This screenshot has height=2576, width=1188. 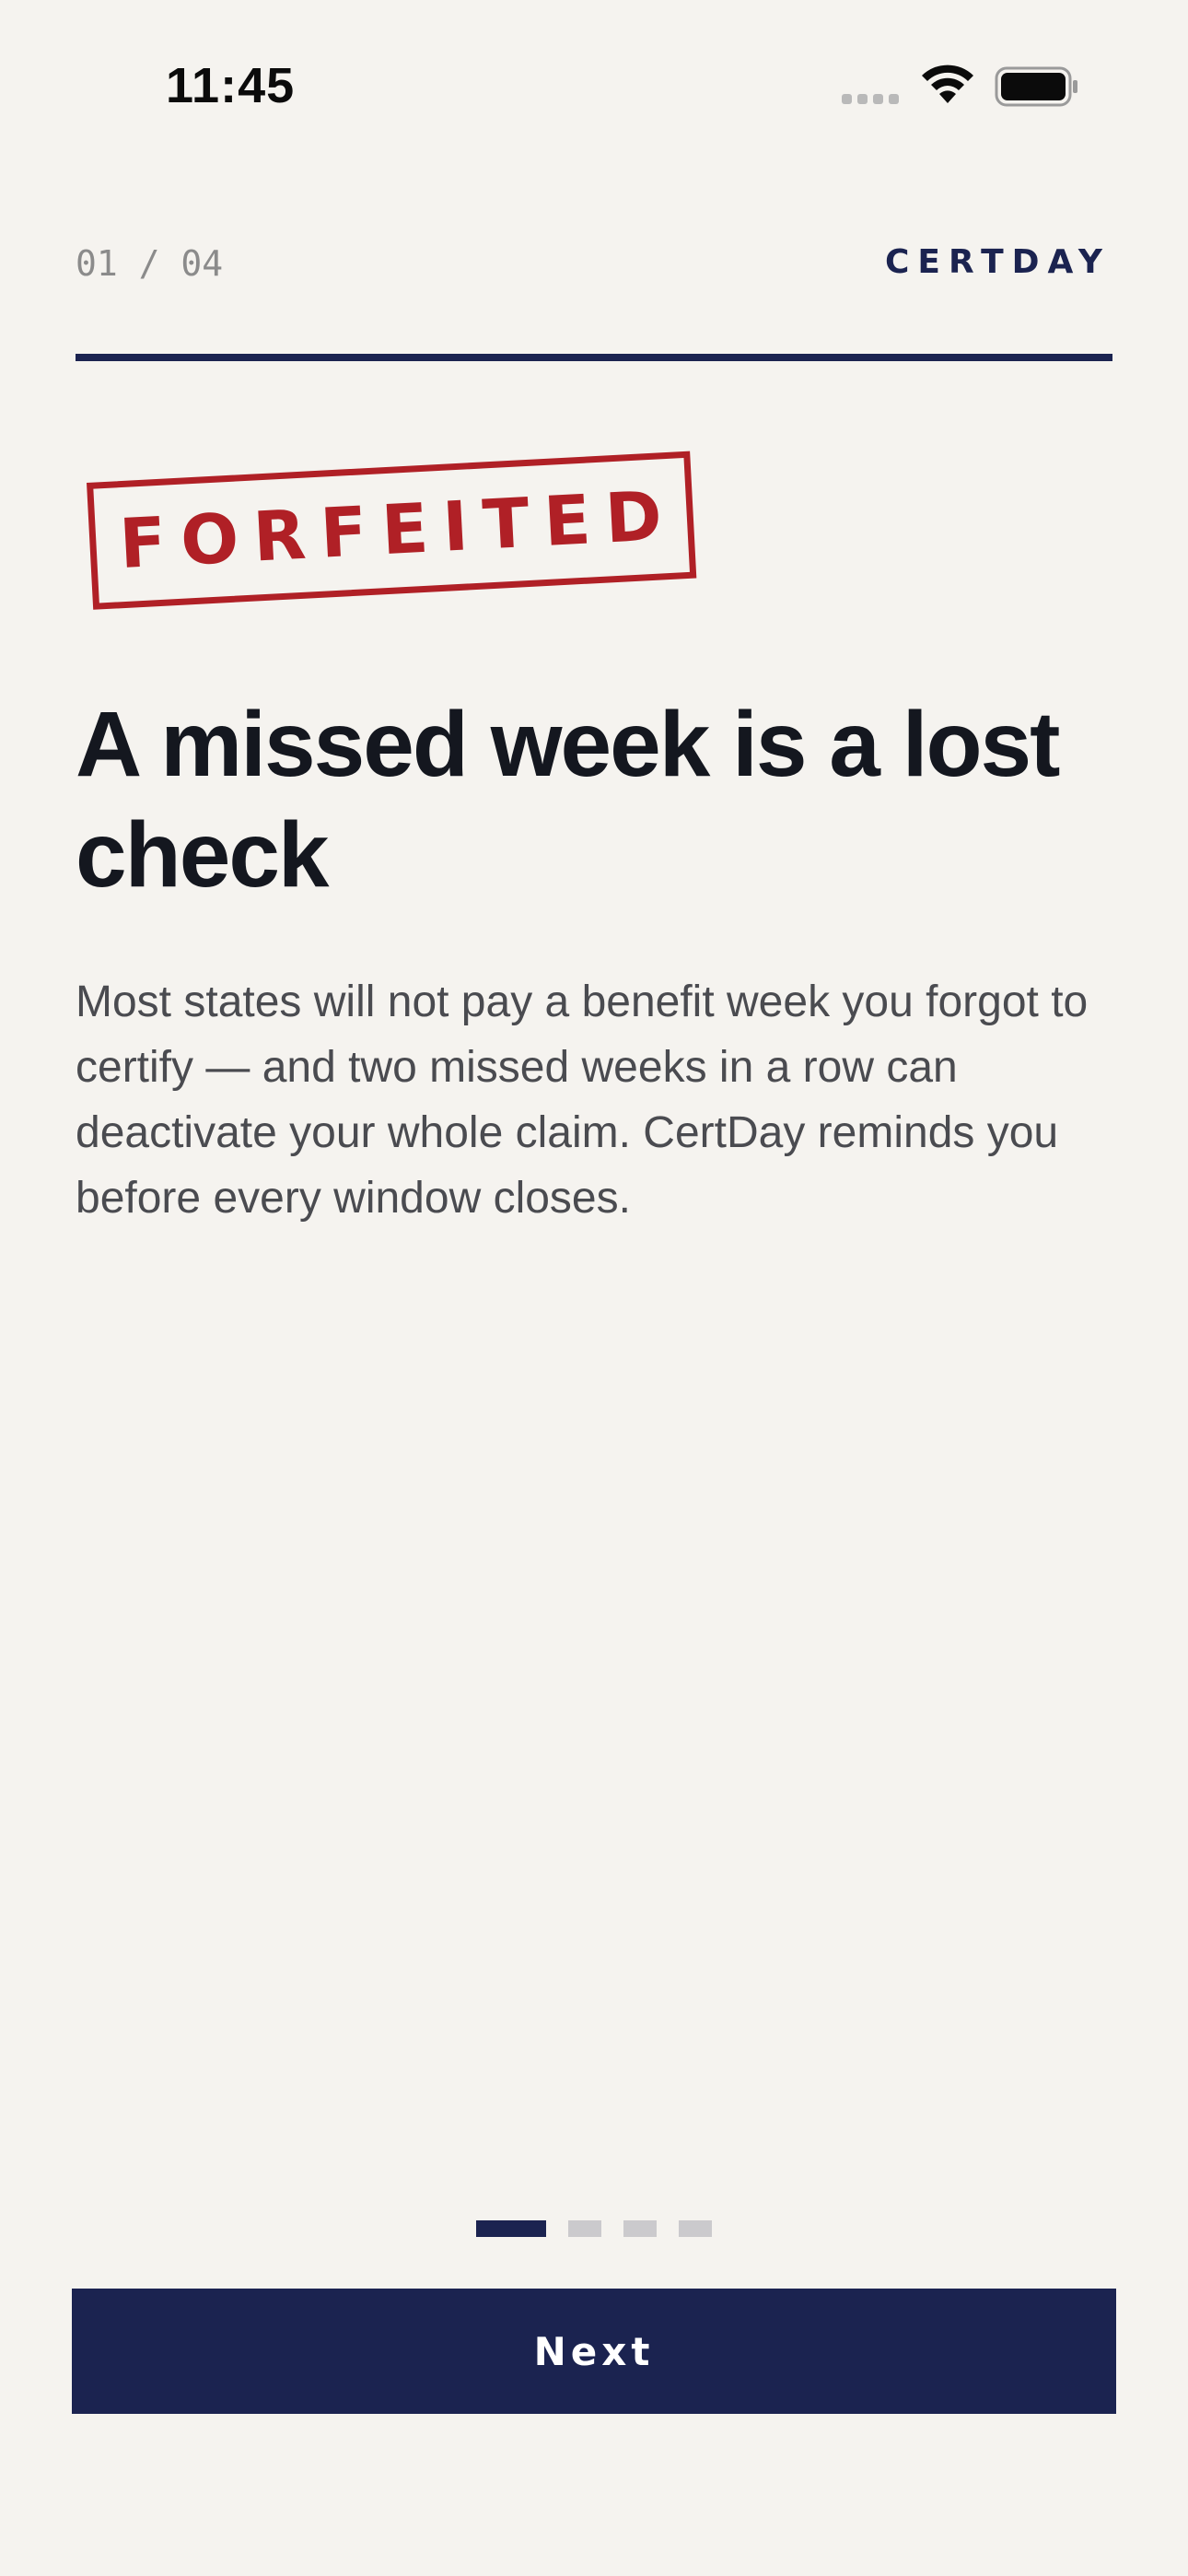 I want to click on forfeited-stamp: FORFEITED, so click(x=392, y=530).